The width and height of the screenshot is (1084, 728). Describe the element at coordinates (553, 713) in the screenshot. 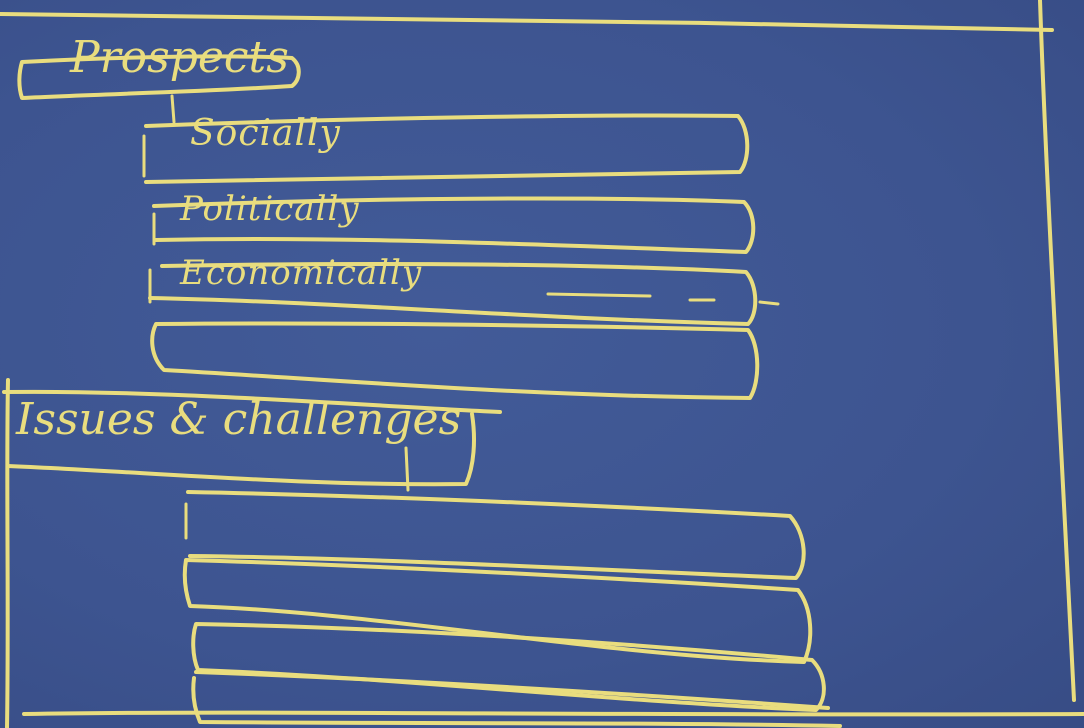

I see `frame-bottom-line` at that location.